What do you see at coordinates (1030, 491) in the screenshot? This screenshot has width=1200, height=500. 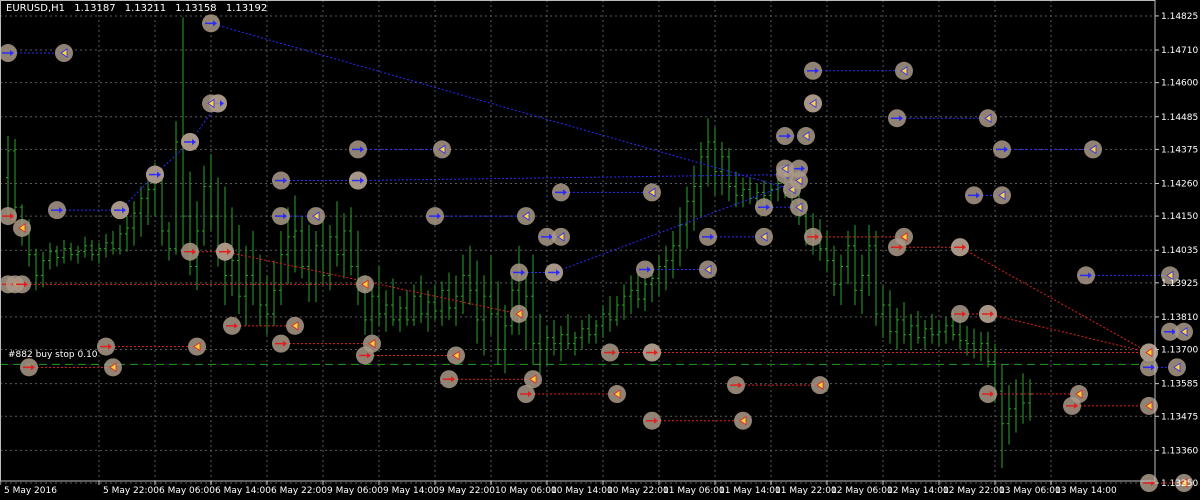 I see `time-tick-label: 13 May 06:00` at bounding box center [1030, 491].